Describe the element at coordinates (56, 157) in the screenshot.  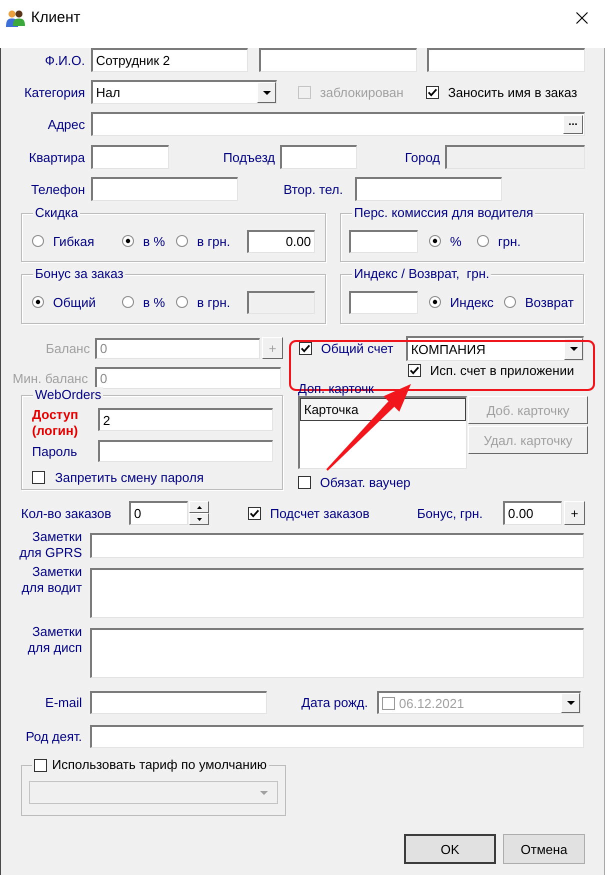
I see `field-label: Квартира` at that location.